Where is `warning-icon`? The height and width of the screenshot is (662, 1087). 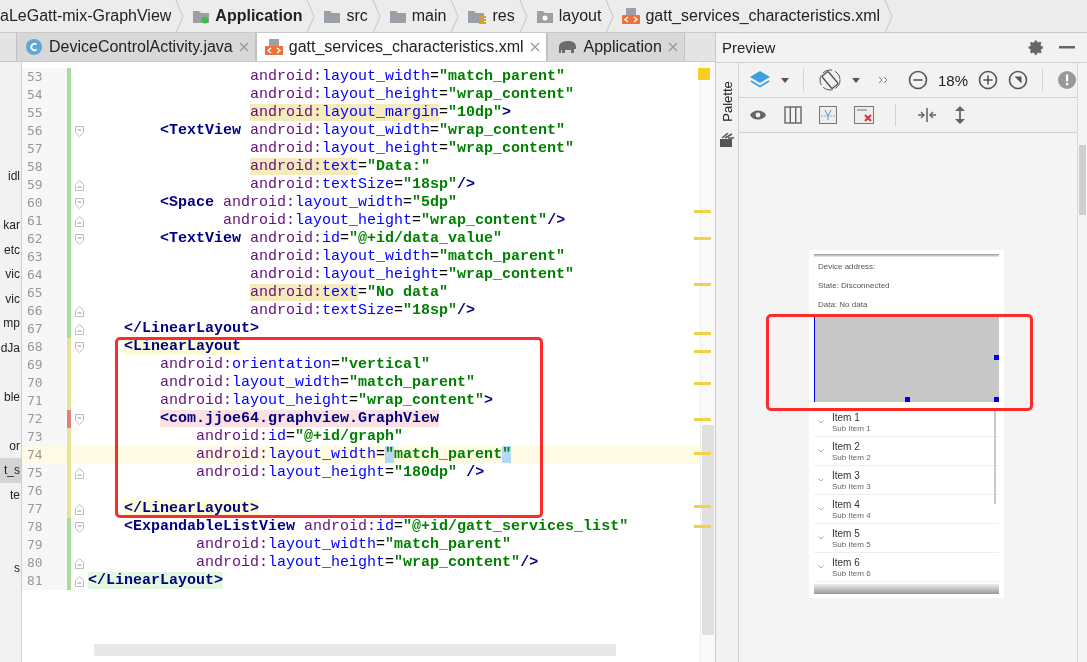 warning-icon is located at coordinates (1067, 80).